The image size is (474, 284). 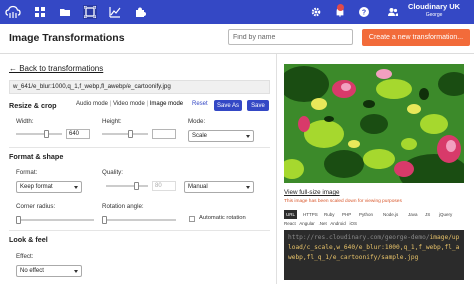 What do you see at coordinates (346, 214) in the screenshot?
I see `tab-php: PHP` at bounding box center [346, 214].